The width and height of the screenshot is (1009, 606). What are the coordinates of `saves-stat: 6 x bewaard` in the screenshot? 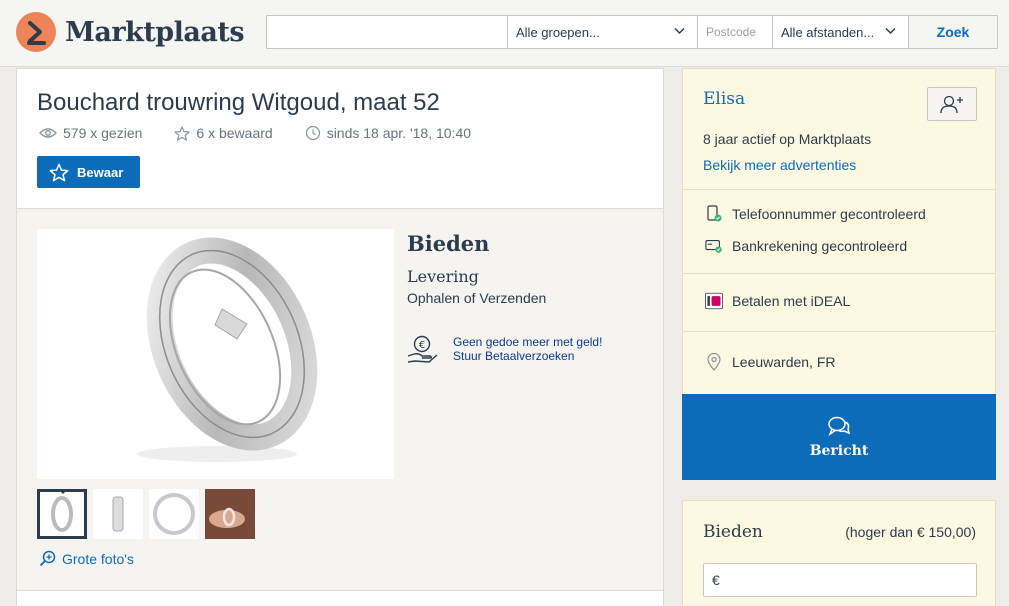 It's located at (223, 133).